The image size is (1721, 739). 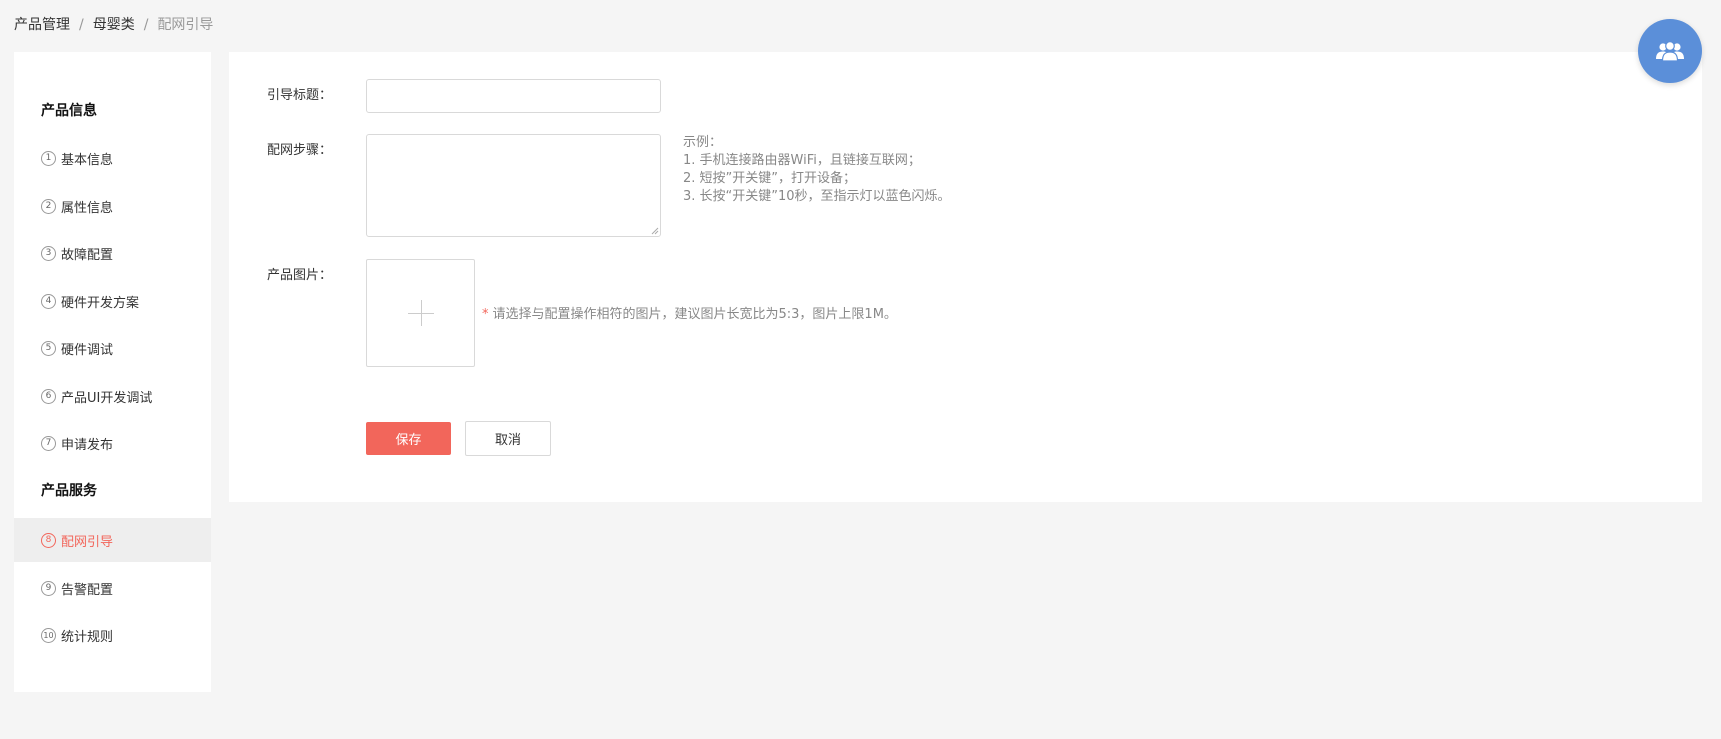 I want to click on sidebar-item-fault-config: 3 故障配置, so click(x=112, y=253).